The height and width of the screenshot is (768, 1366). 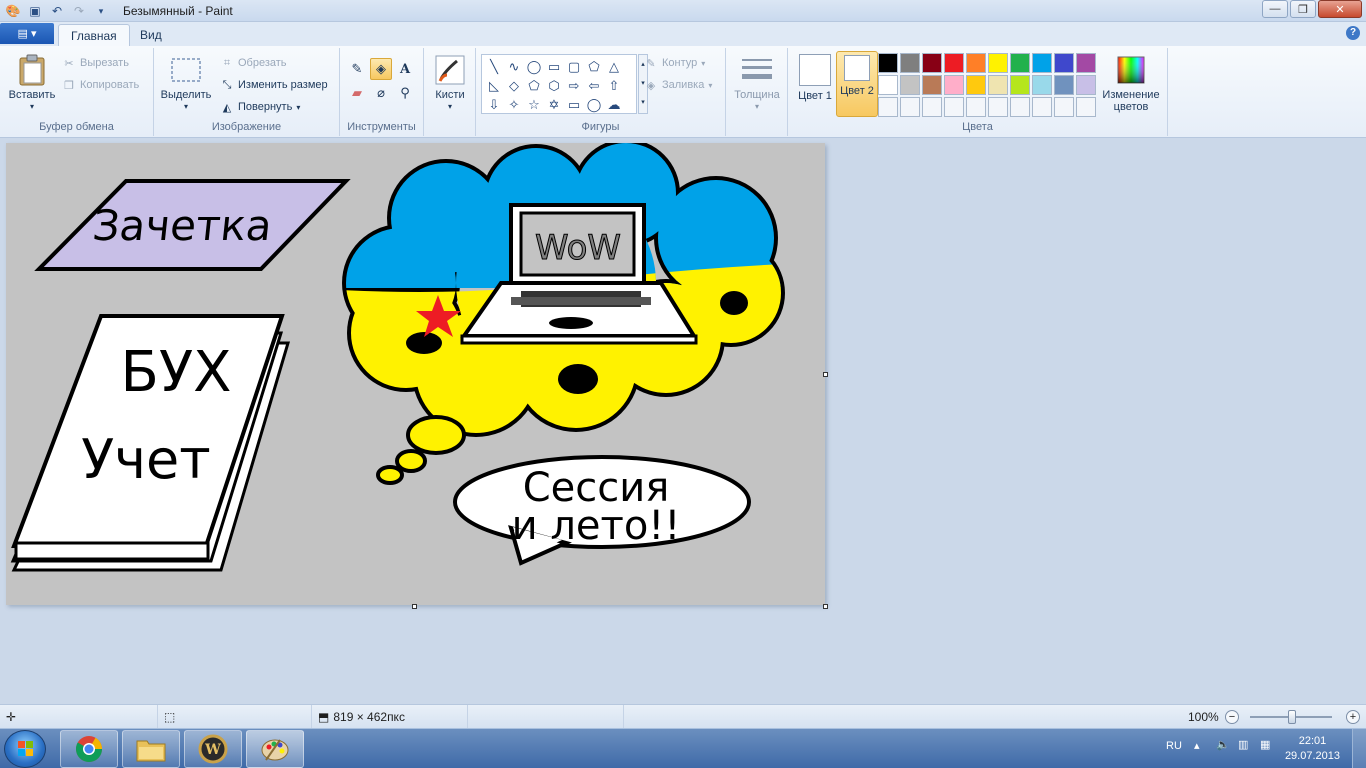 What do you see at coordinates (213, 749) in the screenshot?
I see `taskbar-wow: W` at bounding box center [213, 749].